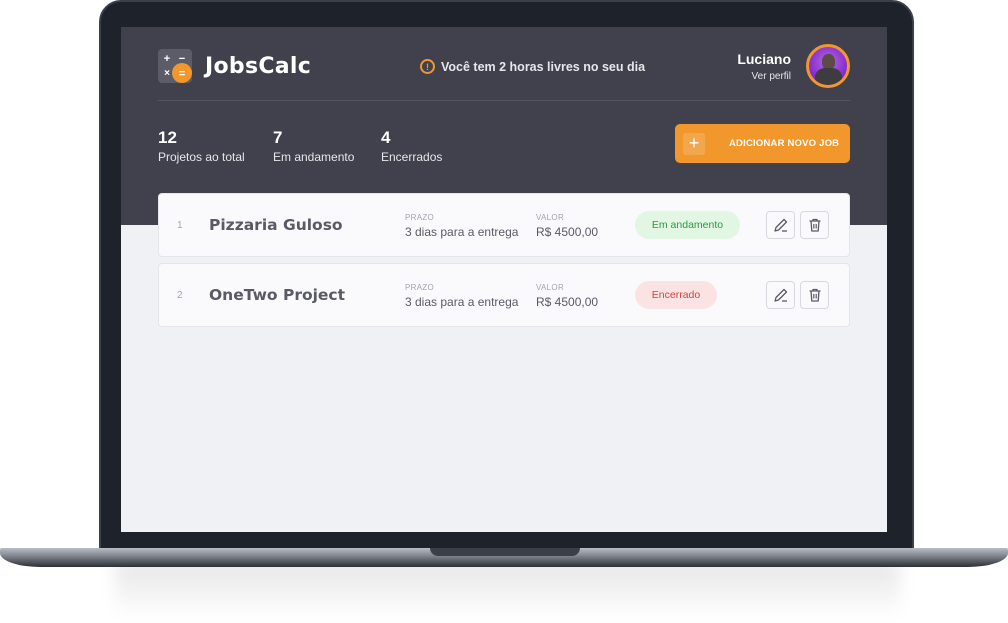  I want to click on plus-icon: +, so click(694, 143).